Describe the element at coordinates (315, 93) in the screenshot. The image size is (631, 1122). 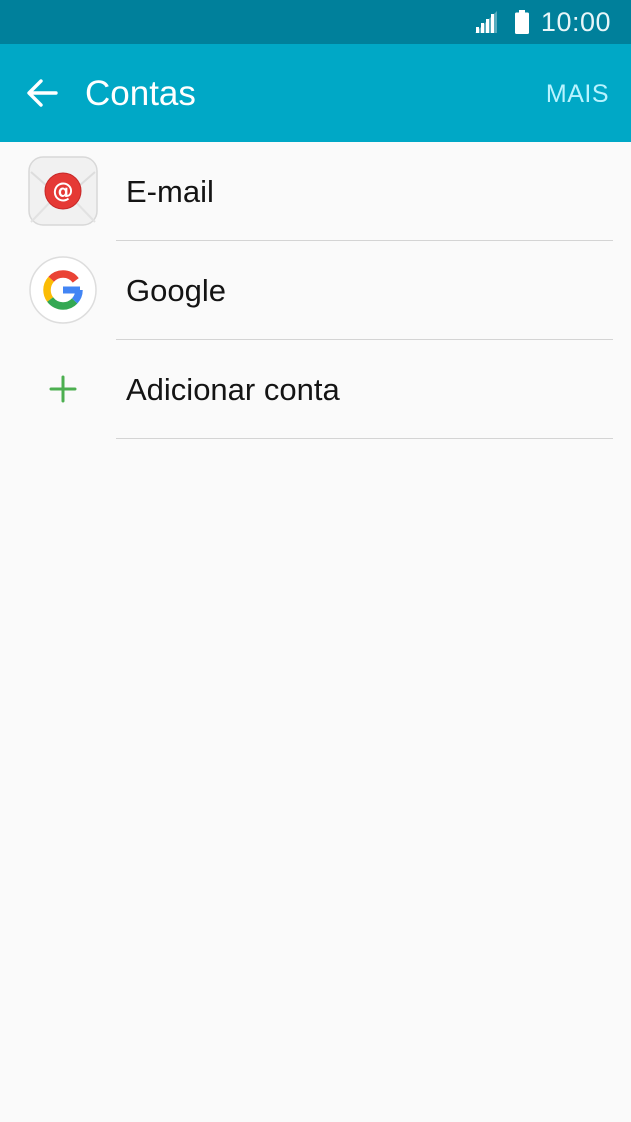
I see `app-bar: Contas MAIS` at that location.